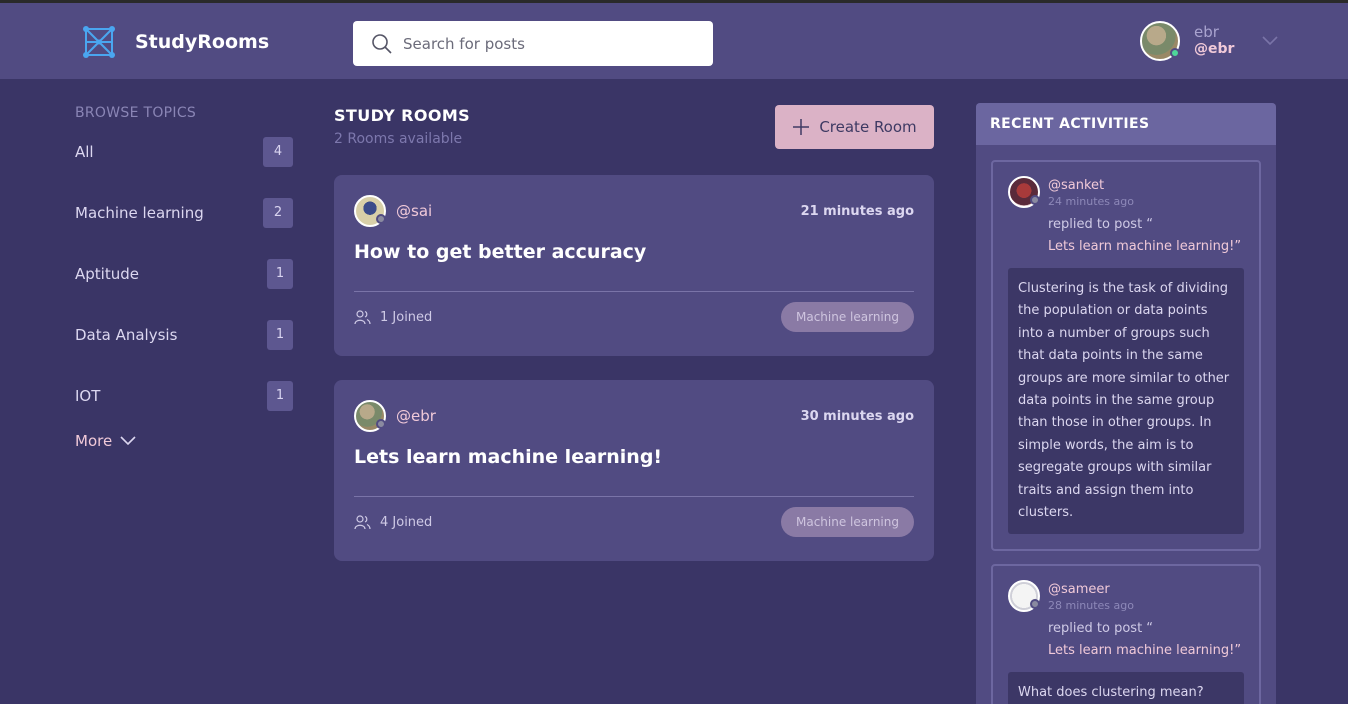 Image resolution: width=1348 pixels, height=704 pixels. I want to click on activity-user: @sameer, so click(1144, 590).